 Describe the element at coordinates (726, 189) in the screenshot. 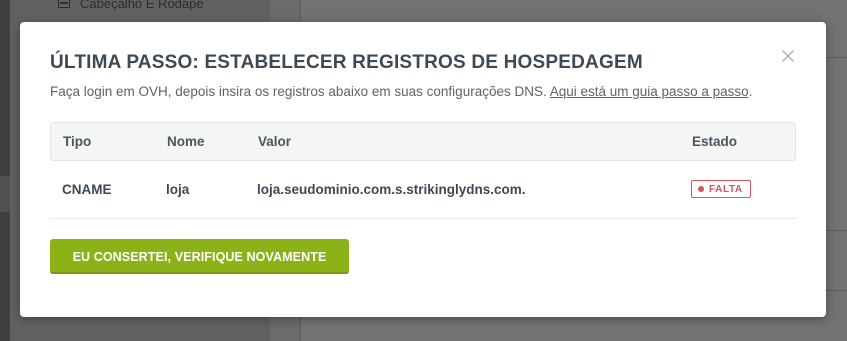

I see `status-badge-label: FALTA` at that location.